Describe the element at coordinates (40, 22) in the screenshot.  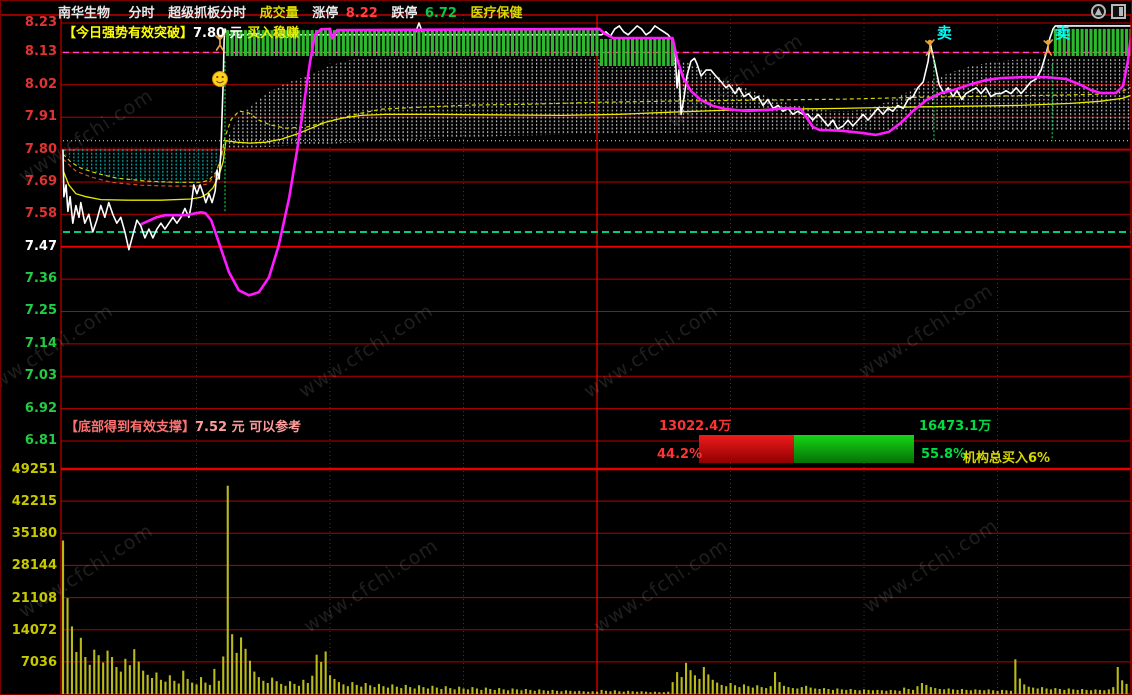
I see `price-axis-label: 8.23` at that location.